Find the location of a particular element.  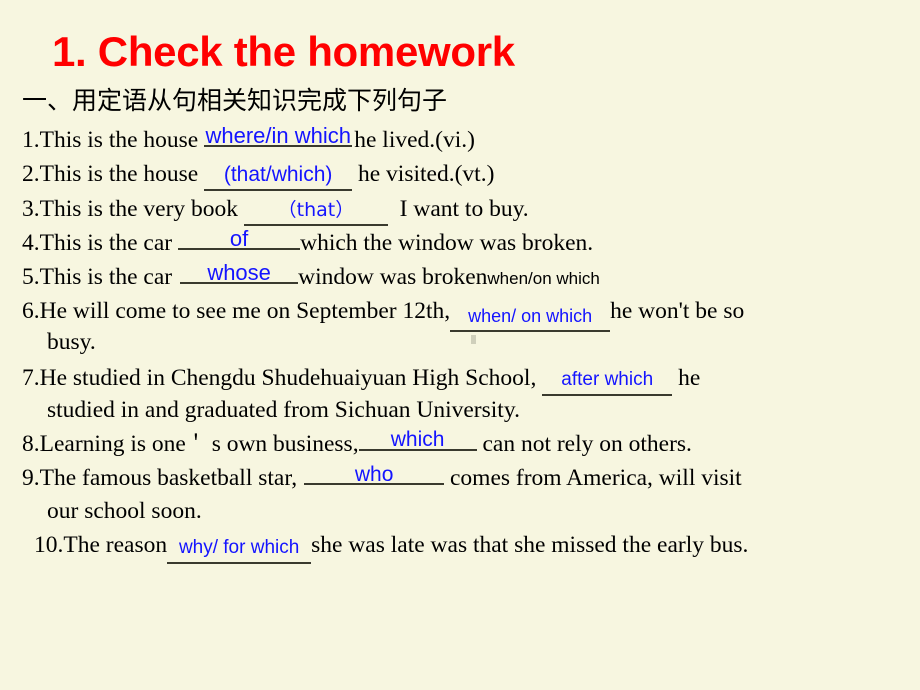

exercise-text-after-1: he lived.(vi.) is located at coordinates (414, 140).